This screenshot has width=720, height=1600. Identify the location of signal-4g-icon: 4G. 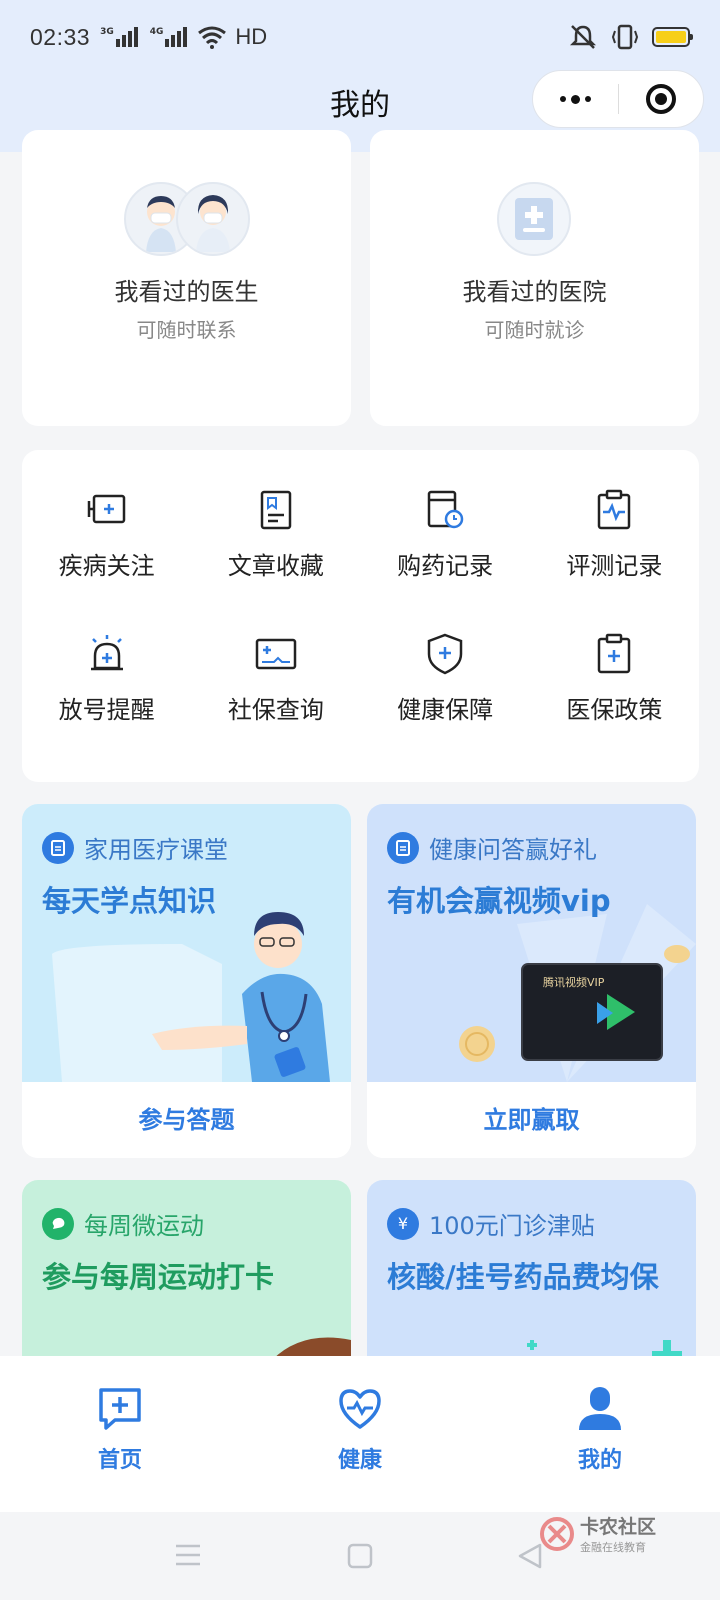
(170, 37).